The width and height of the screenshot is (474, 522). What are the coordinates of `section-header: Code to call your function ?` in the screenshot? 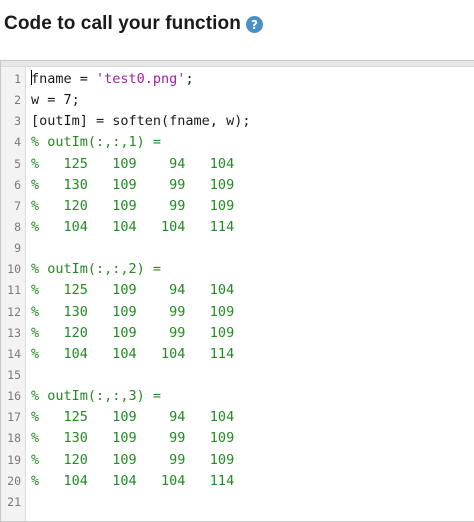 It's located at (133, 24).